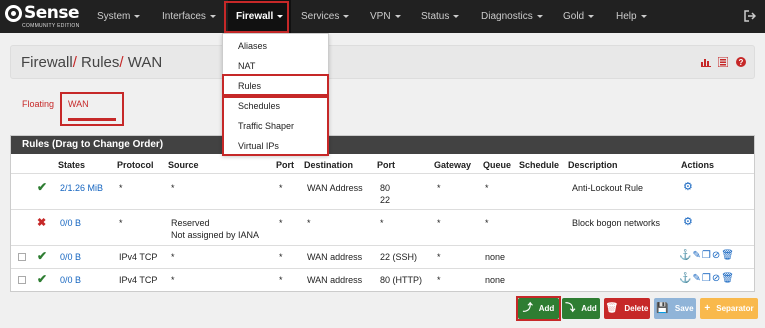 This screenshot has height=328, width=765. I want to click on list-icon, so click(723, 62).